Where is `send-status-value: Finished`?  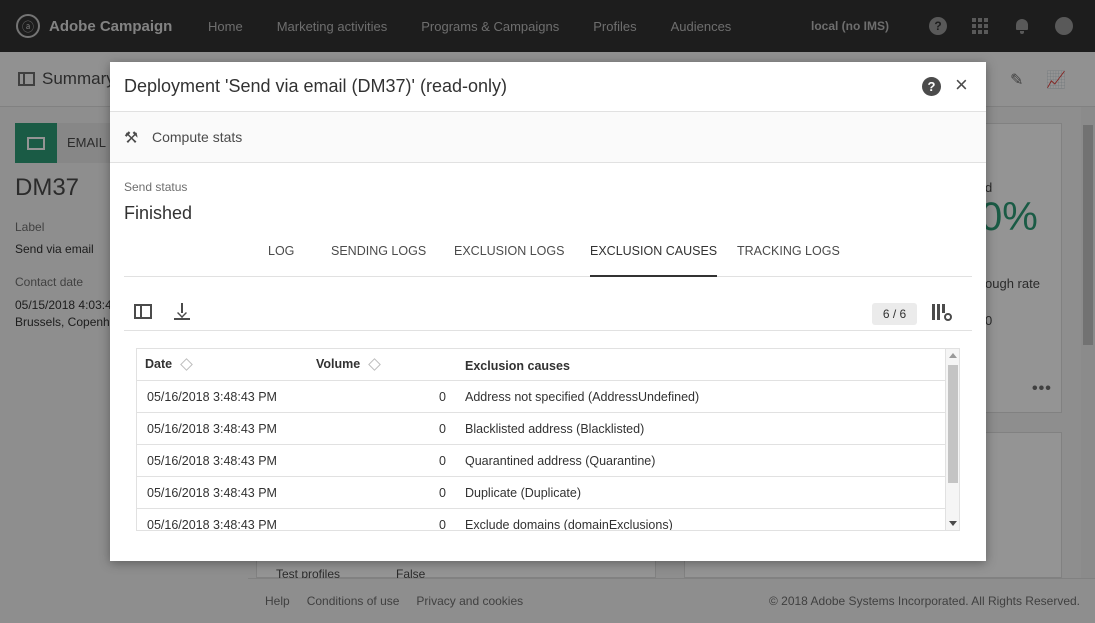
send-status-value: Finished is located at coordinates (158, 213).